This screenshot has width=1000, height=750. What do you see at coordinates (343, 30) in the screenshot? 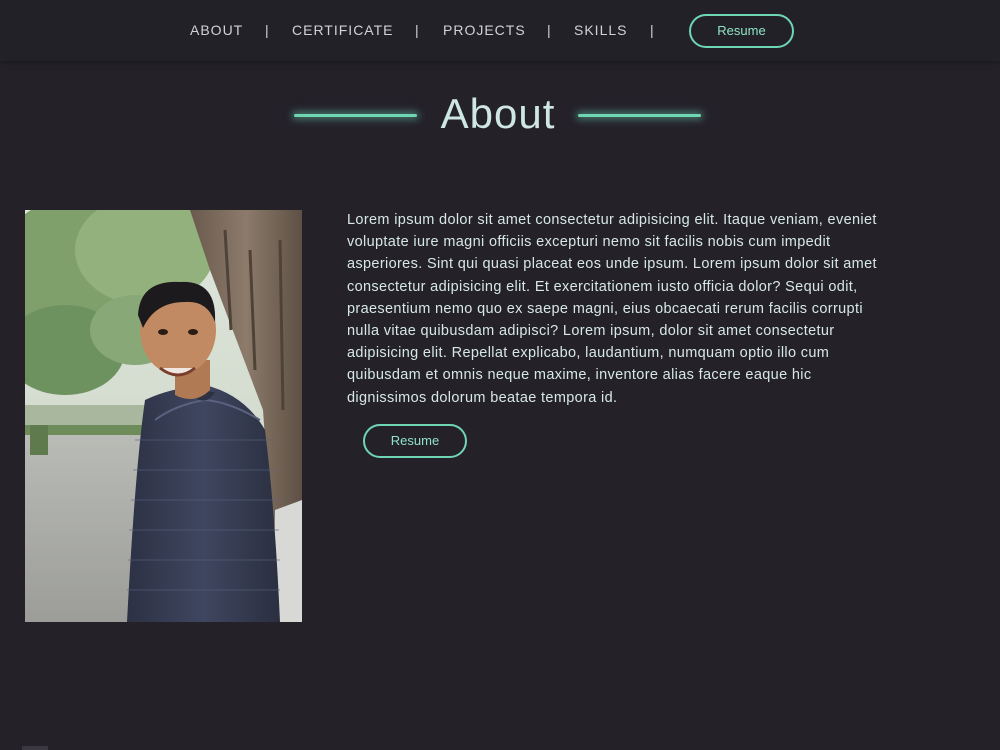
I see `nav-link-certificate: CERTIFICATE` at bounding box center [343, 30].